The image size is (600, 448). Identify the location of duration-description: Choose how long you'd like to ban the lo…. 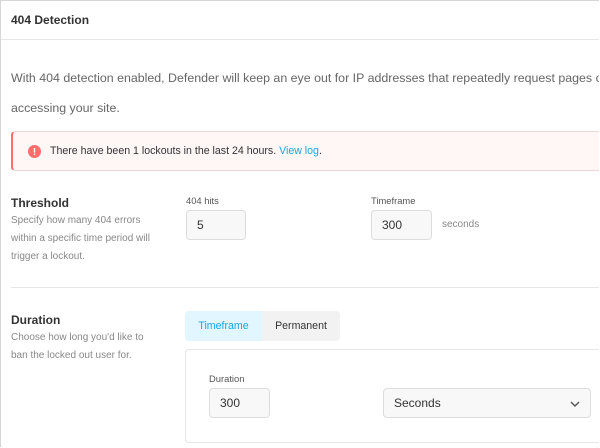
(77, 346).